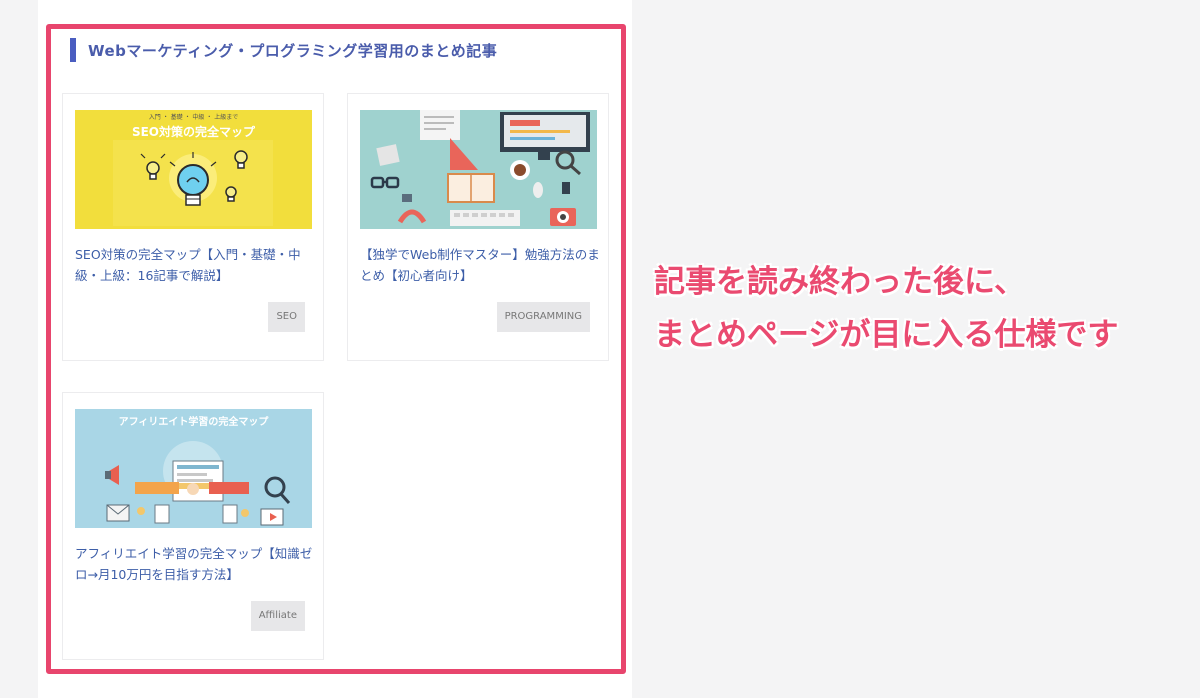 The image size is (1200, 698). I want to click on annotation-callout: 記事を読み終わった後に、 まとめページが目に入る仕様です, so click(886, 309).